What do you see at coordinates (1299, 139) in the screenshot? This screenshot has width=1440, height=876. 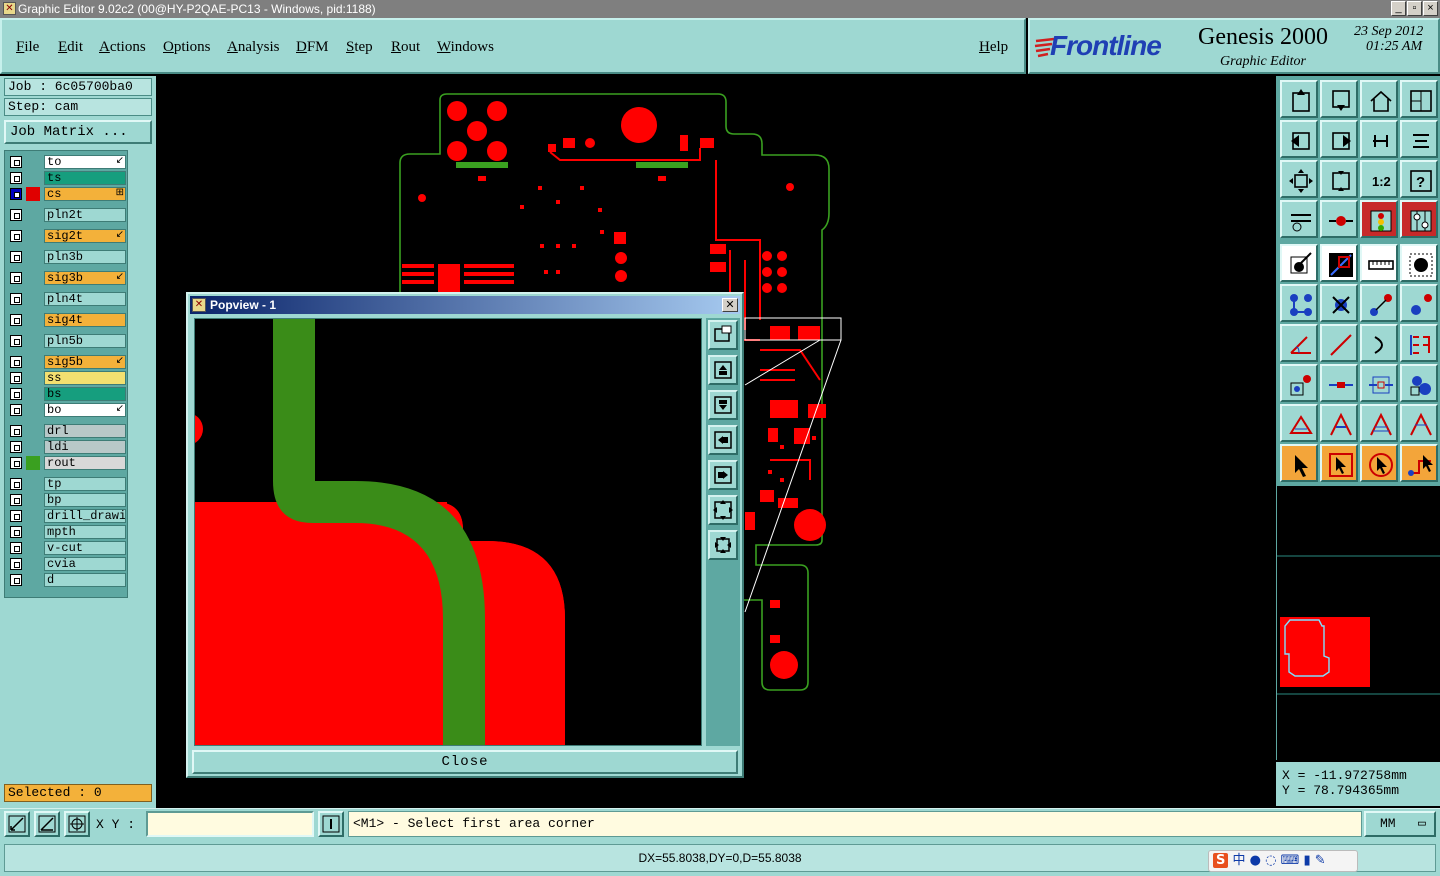 I see `pan-left-icon` at bounding box center [1299, 139].